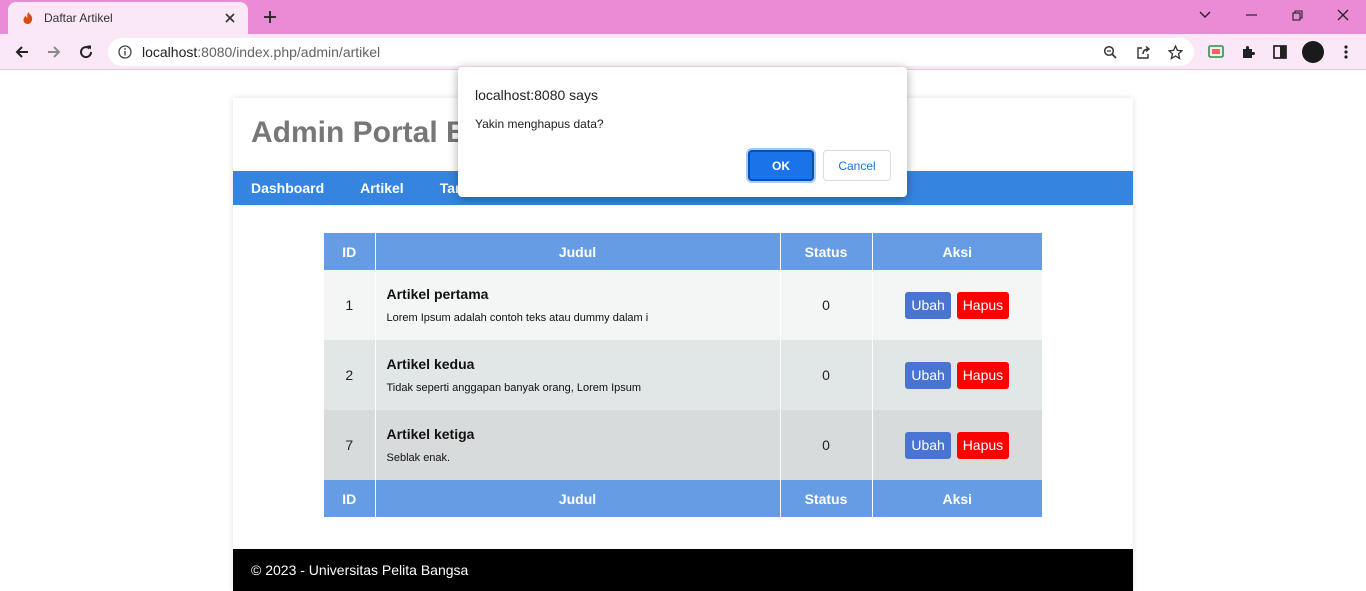 Image resolution: width=1366 pixels, height=591 pixels. What do you see at coordinates (683, 17) in the screenshot?
I see `browser-titlebar: Daftar Artikel` at bounding box center [683, 17].